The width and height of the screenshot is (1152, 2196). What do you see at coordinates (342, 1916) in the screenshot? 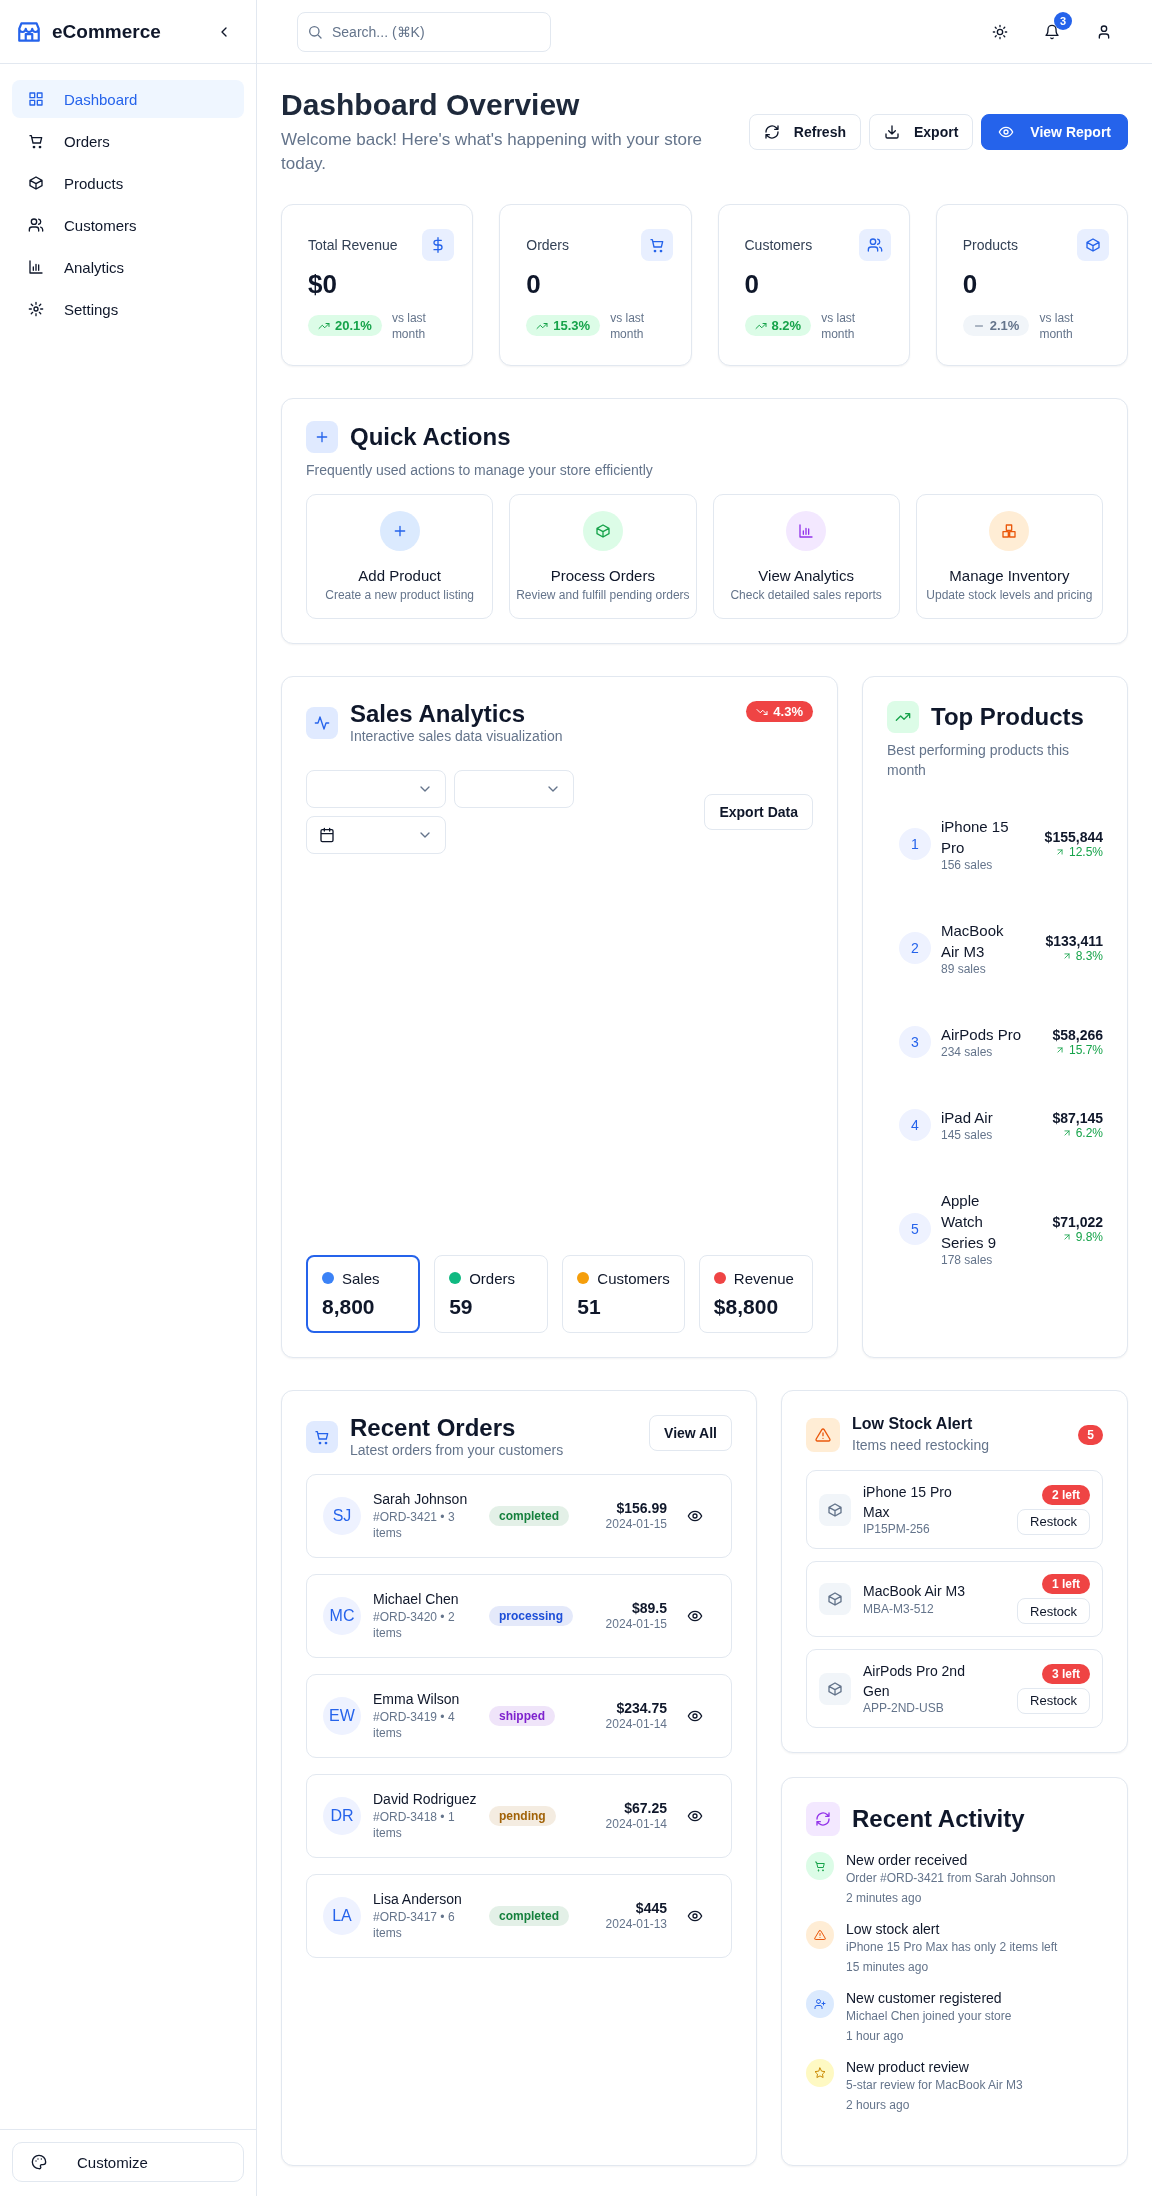
I see `avatar-initials: LA` at bounding box center [342, 1916].